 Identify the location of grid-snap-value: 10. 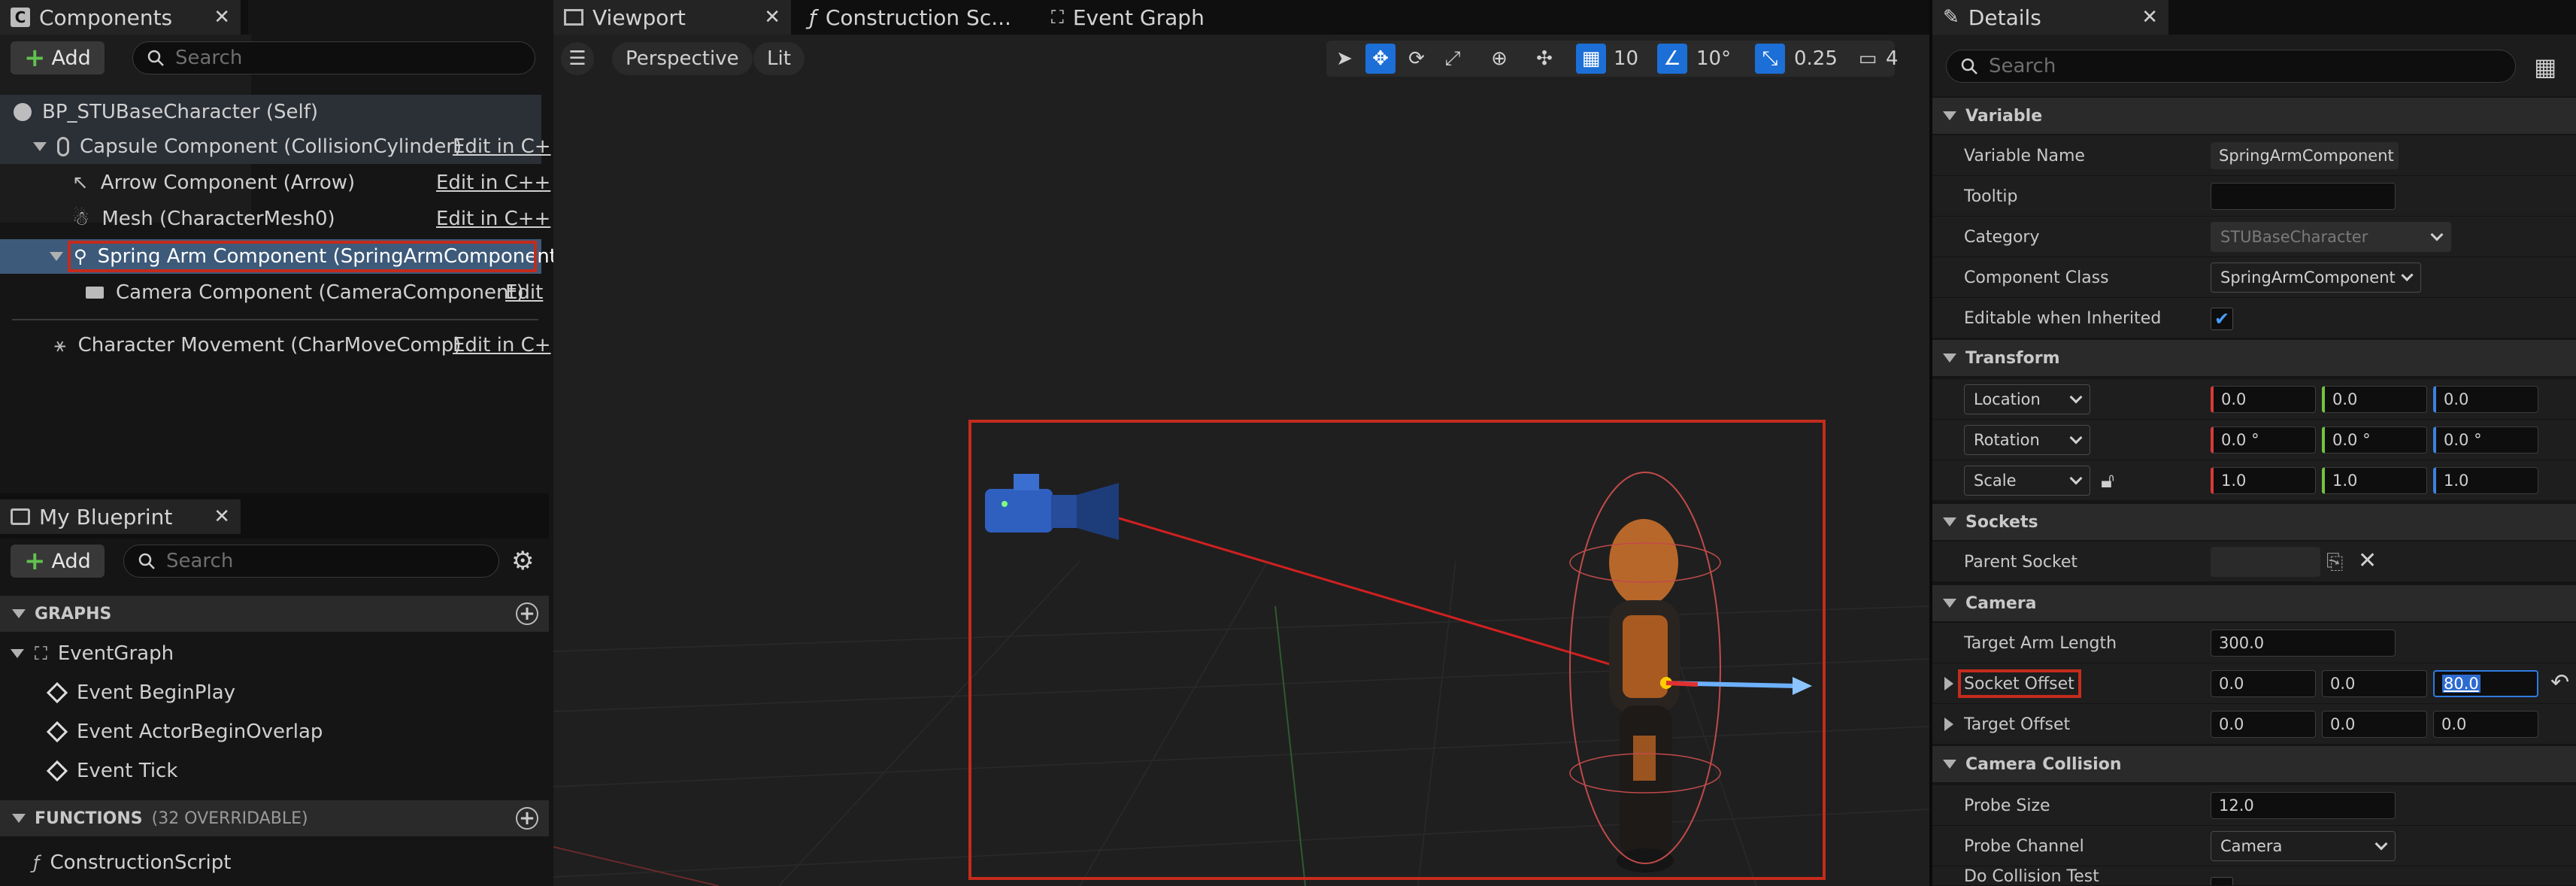
(1626, 59).